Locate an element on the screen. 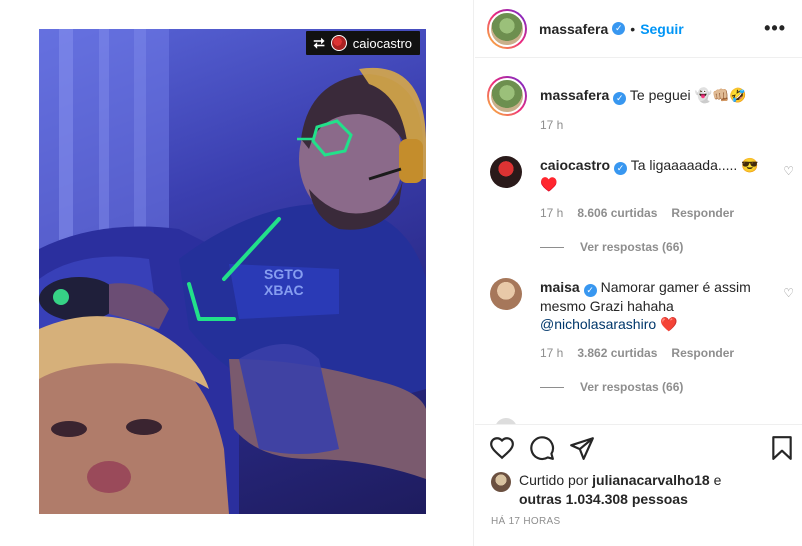 Image resolution: width=802 pixels, height=546 pixels. svg-text: XBAC is located at coordinates (284, 290).